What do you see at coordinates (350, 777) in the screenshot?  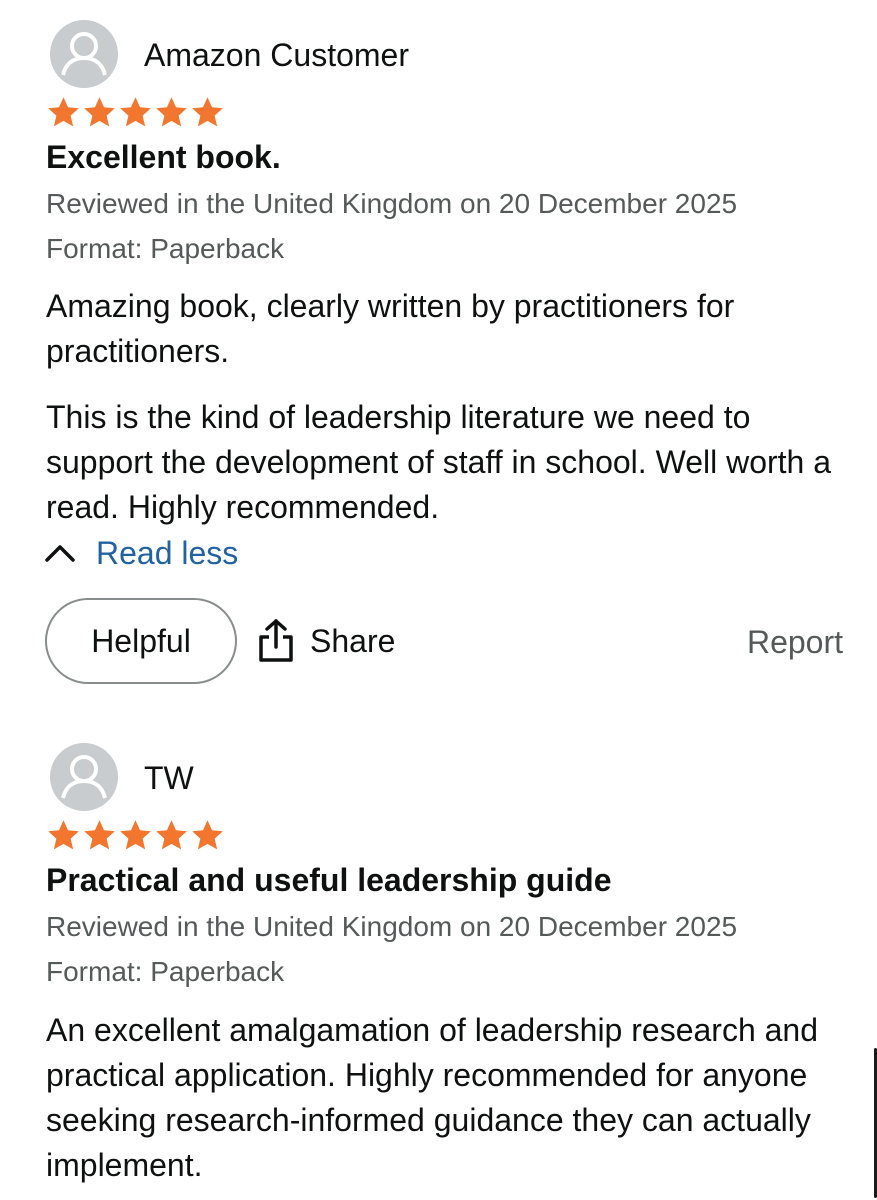 I see `reviewer-profile: TW` at bounding box center [350, 777].